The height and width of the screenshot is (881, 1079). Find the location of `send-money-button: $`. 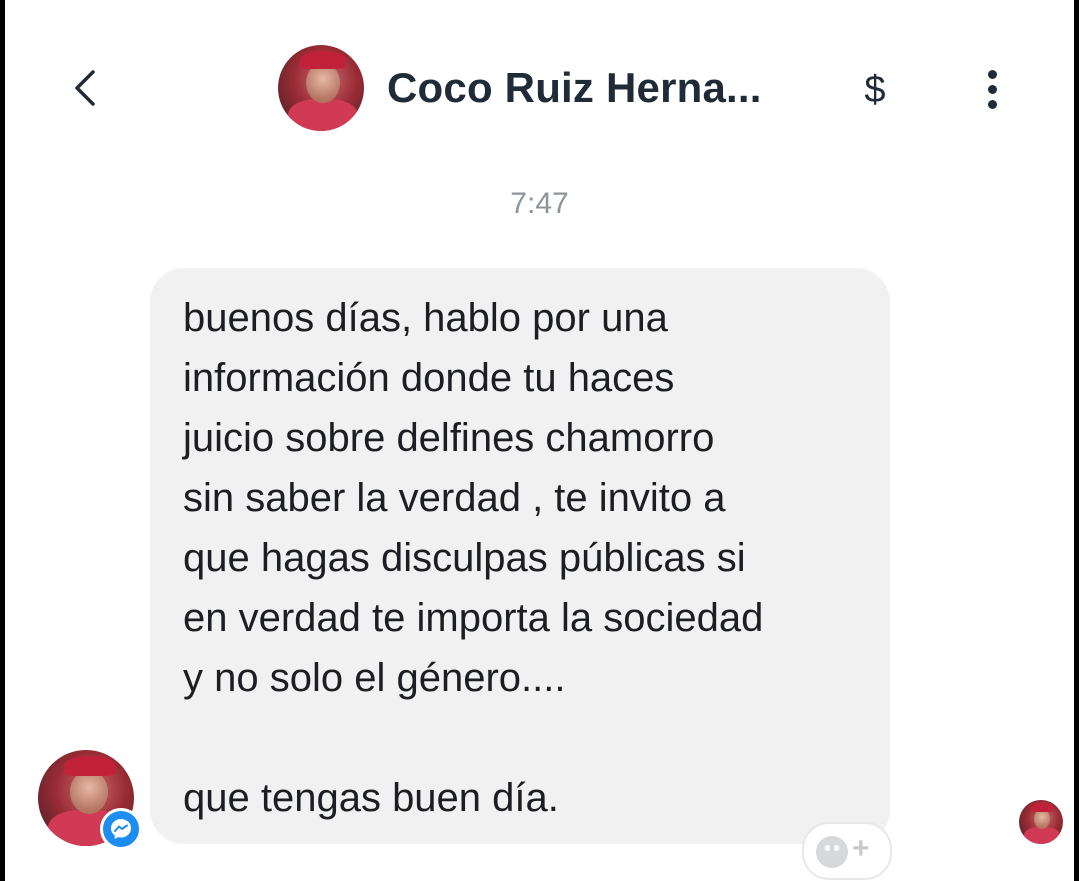

send-money-button: $ is located at coordinates (875, 90).